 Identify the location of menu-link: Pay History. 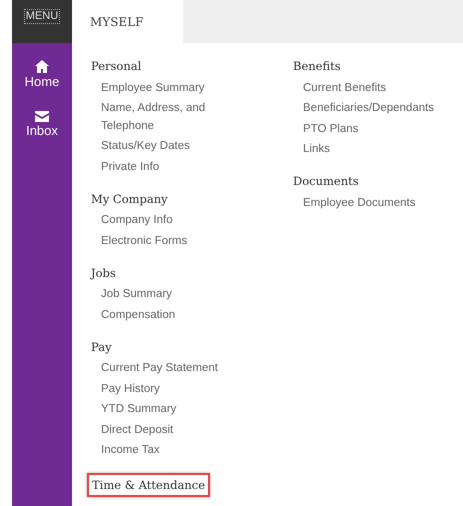
(130, 389).